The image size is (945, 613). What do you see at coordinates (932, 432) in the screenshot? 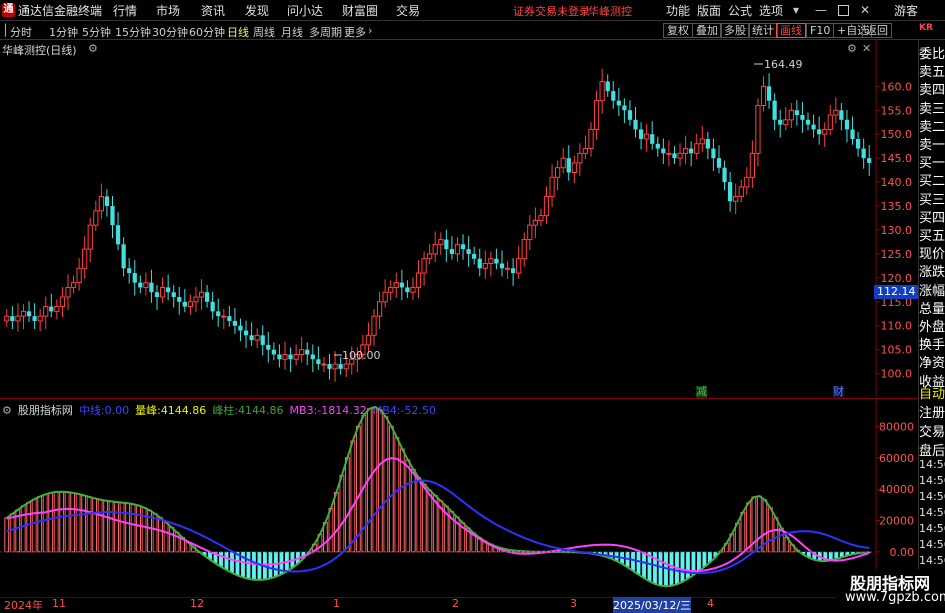
I see `panel-action-2: 交易` at bounding box center [932, 432].